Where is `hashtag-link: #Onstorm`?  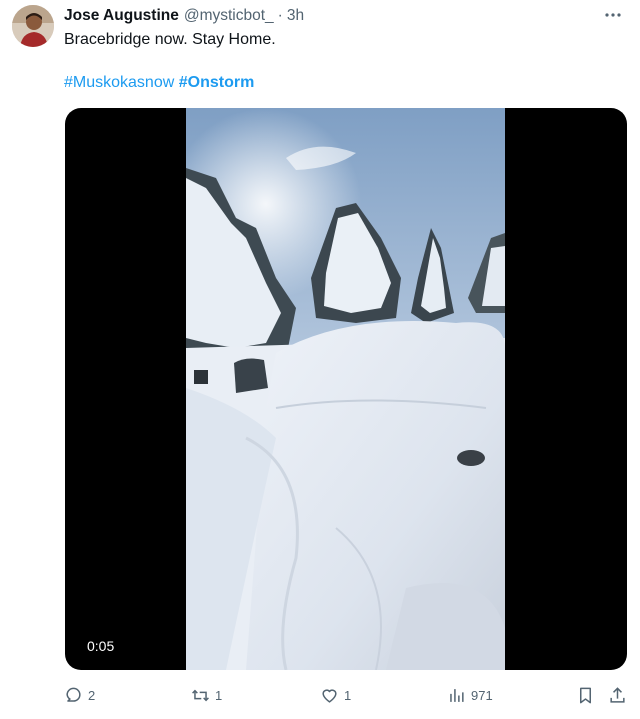
hashtag-link: #Onstorm is located at coordinates (217, 82).